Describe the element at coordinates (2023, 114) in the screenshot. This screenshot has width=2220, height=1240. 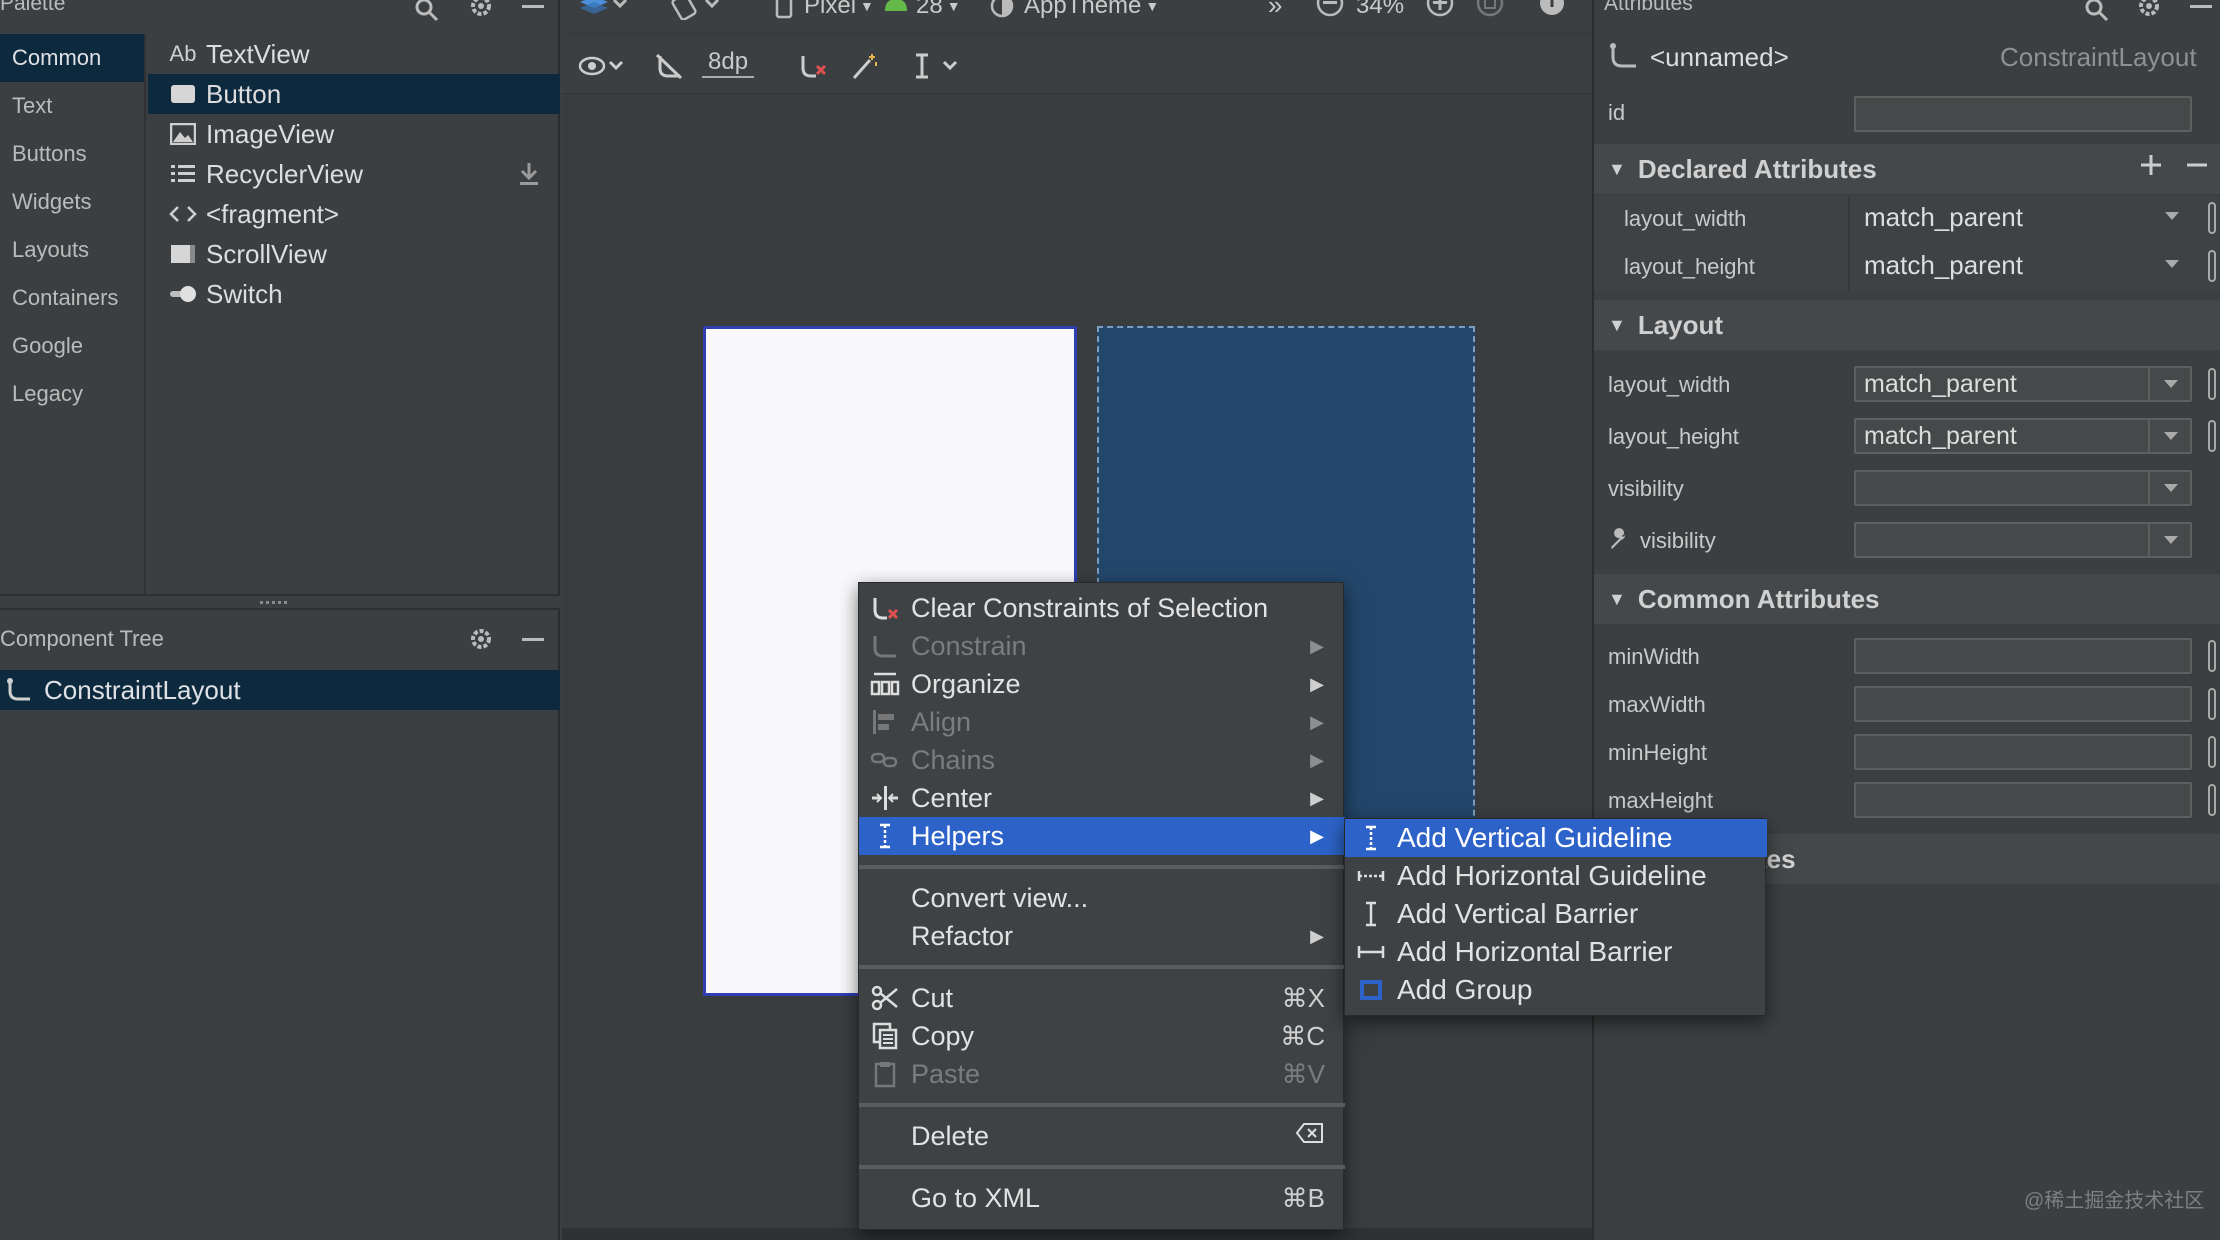
I see `id-field` at that location.